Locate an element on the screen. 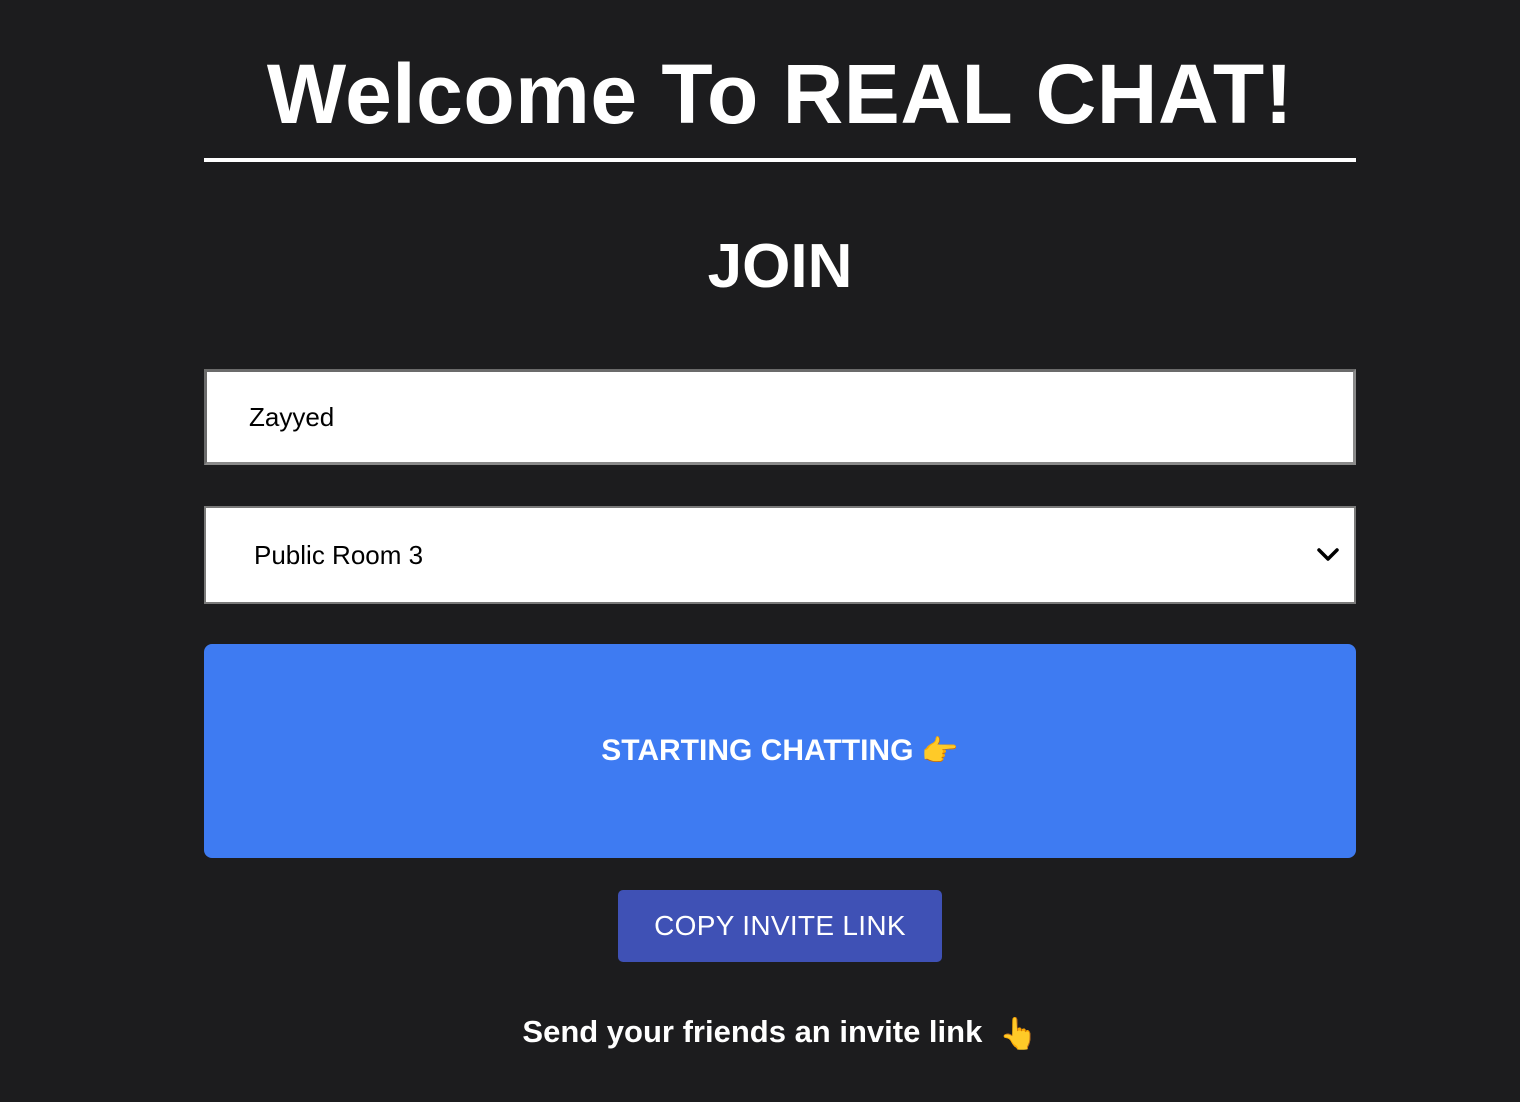  pointing-right-icon: 👉 is located at coordinates (940, 751).